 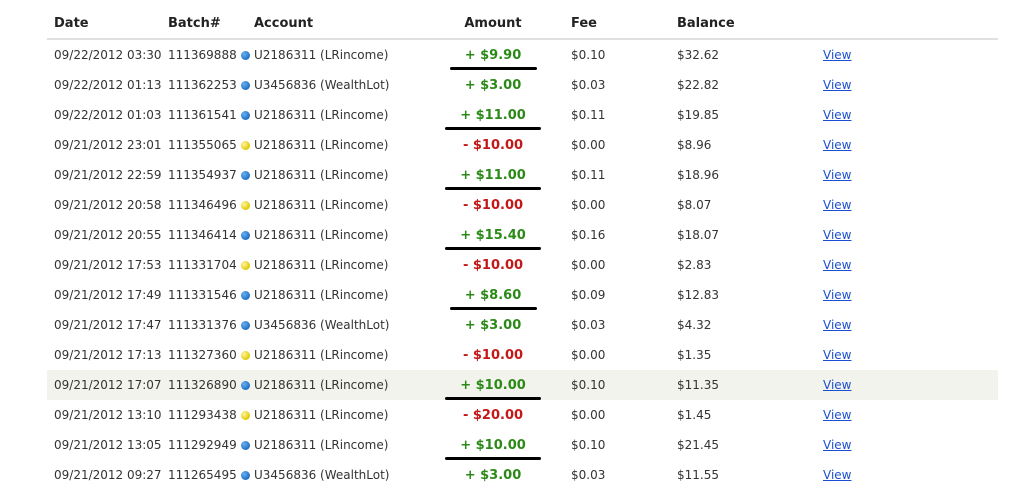 What do you see at coordinates (698, 475) in the screenshot?
I see `balance-cell: $11.55` at bounding box center [698, 475].